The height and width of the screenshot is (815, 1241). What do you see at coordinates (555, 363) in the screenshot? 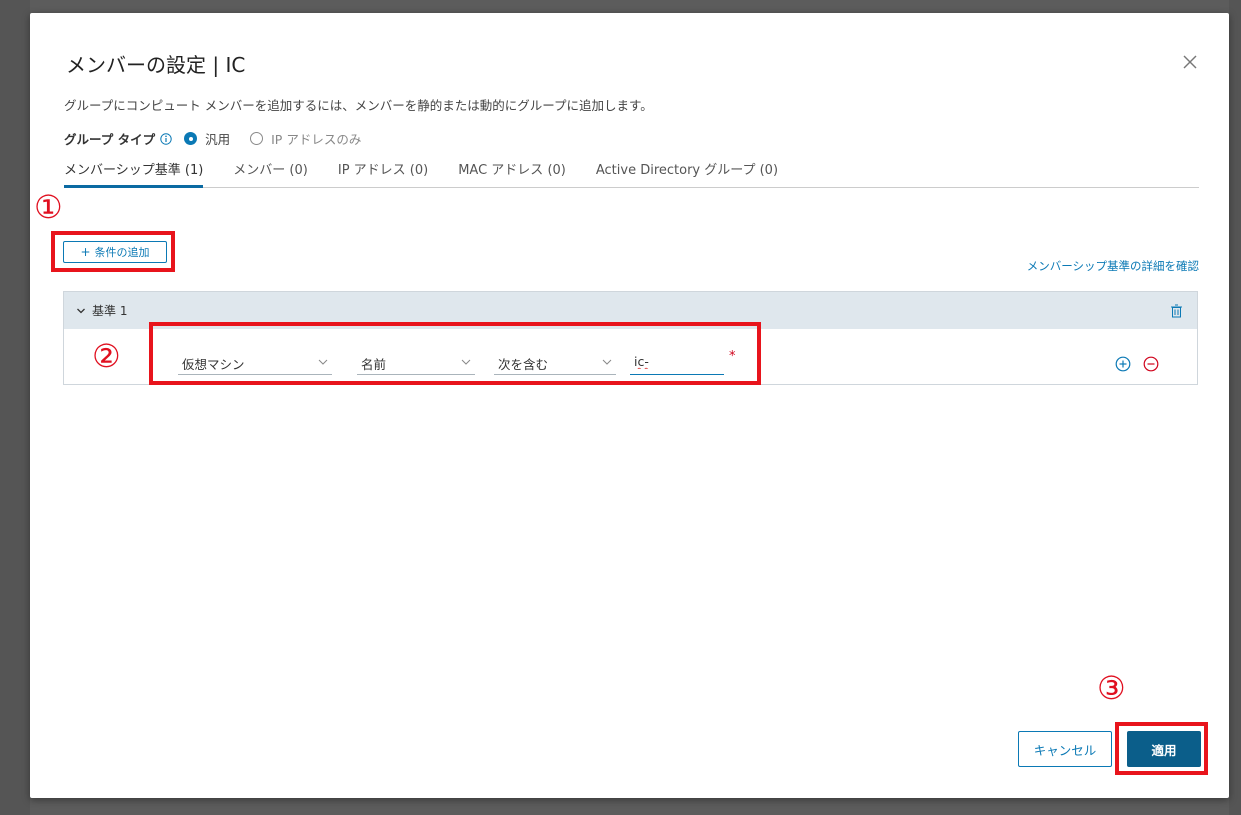
I see `operator-select: 次を含む` at bounding box center [555, 363].